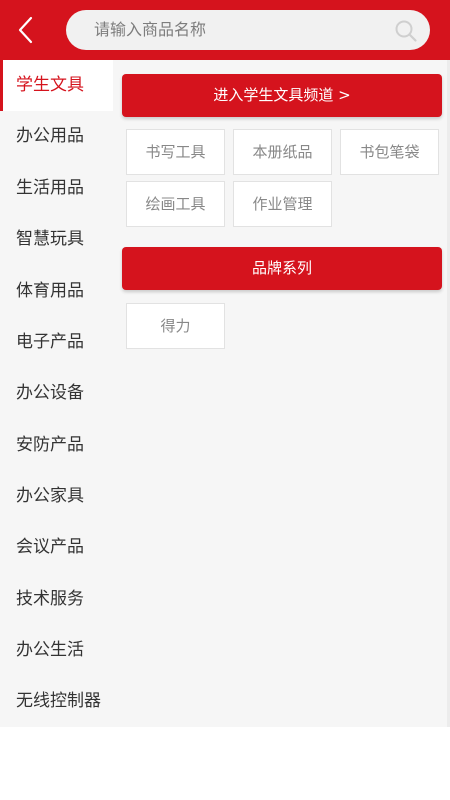  What do you see at coordinates (282, 268) in the screenshot?
I see `brand-series-header: 品牌系列` at bounding box center [282, 268].